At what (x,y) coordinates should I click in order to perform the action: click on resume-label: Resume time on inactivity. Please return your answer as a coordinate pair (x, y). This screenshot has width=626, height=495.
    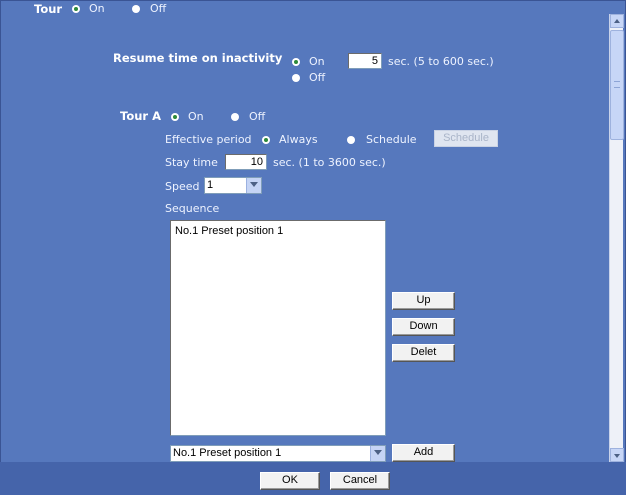
    Looking at the image, I should click on (198, 58).